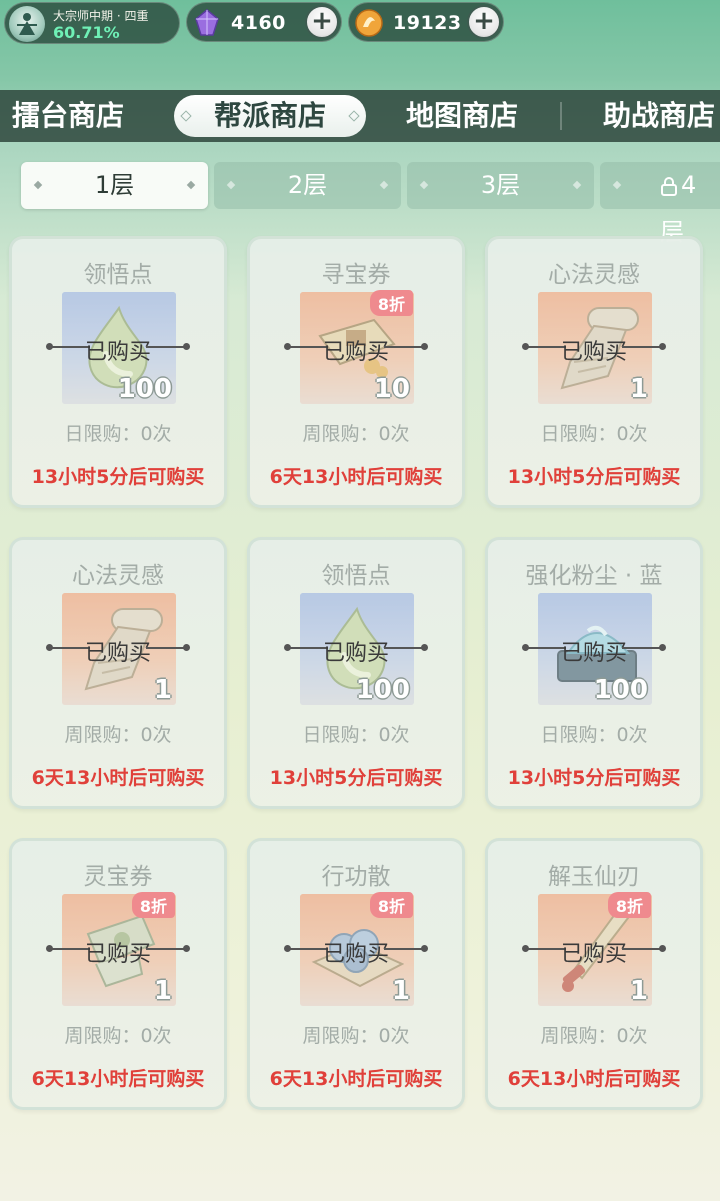  Describe the element at coordinates (356, 372) in the screenshot. I see `shop-item-card: 寻宝券 10 8折 已购买 周限购：0次 6天13小时后可购买` at that location.